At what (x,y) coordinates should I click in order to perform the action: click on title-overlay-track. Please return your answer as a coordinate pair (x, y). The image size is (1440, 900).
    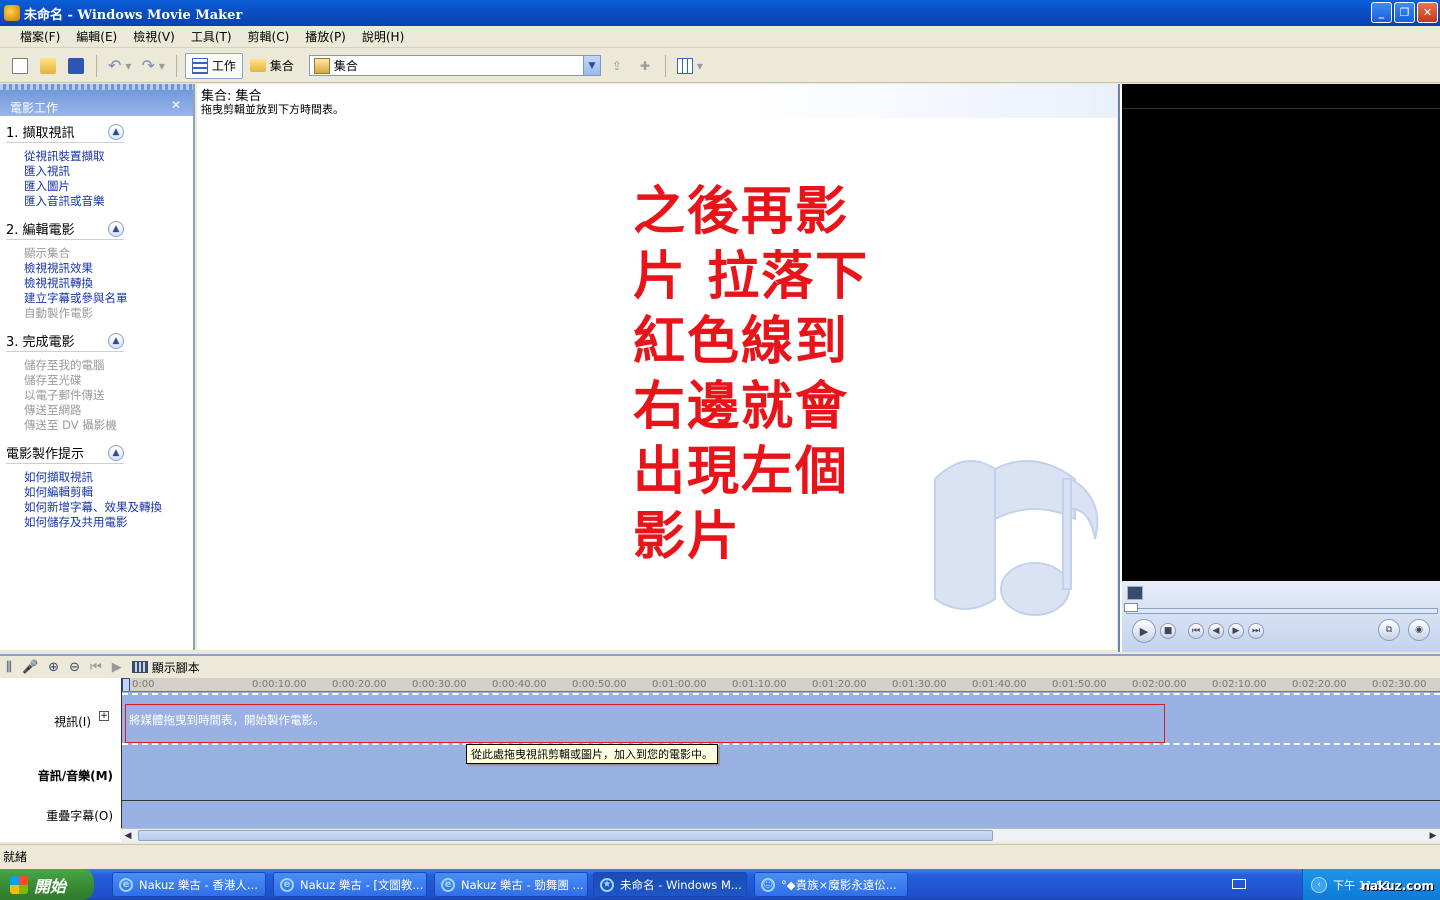
    Looking at the image, I should click on (781, 815).